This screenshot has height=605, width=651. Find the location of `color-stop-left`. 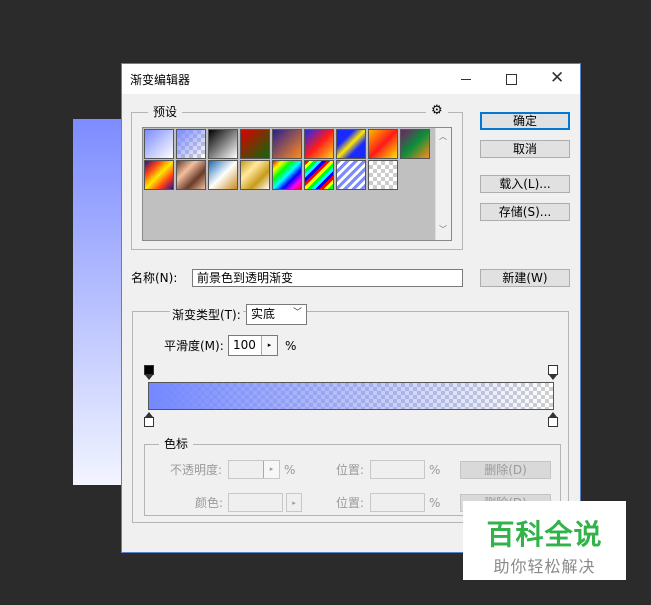

color-stop-left is located at coordinates (149, 420).